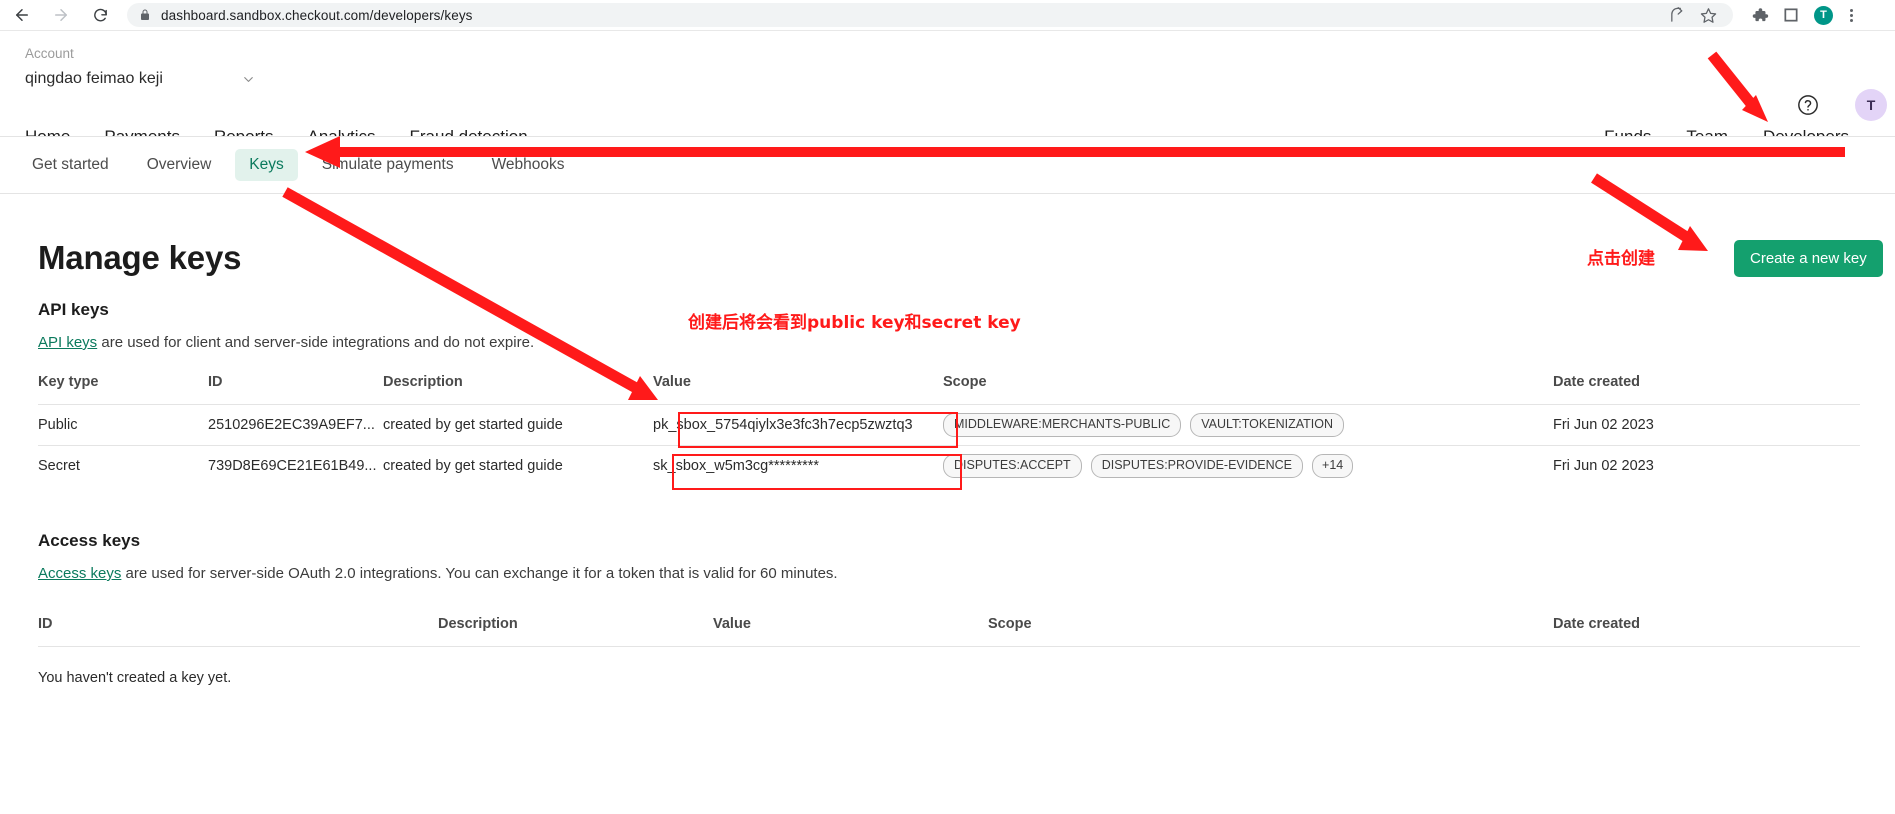 The width and height of the screenshot is (1895, 814). Describe the element at coordinates (1677, 15) in the screenshot. I see `share-icon` at that location.